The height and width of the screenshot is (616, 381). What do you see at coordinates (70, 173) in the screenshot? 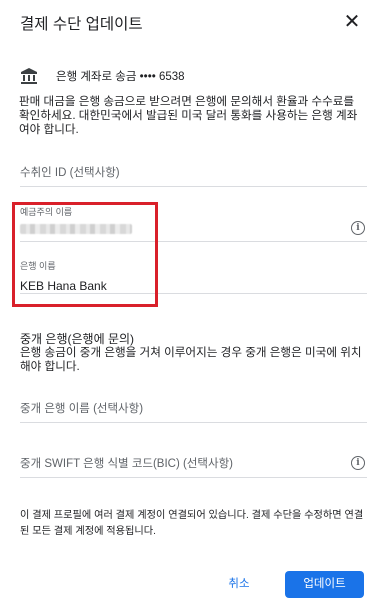
I see `recipient-id-placeholder: 수취인 ID (선택사항)` at bounding box center [70, 173].